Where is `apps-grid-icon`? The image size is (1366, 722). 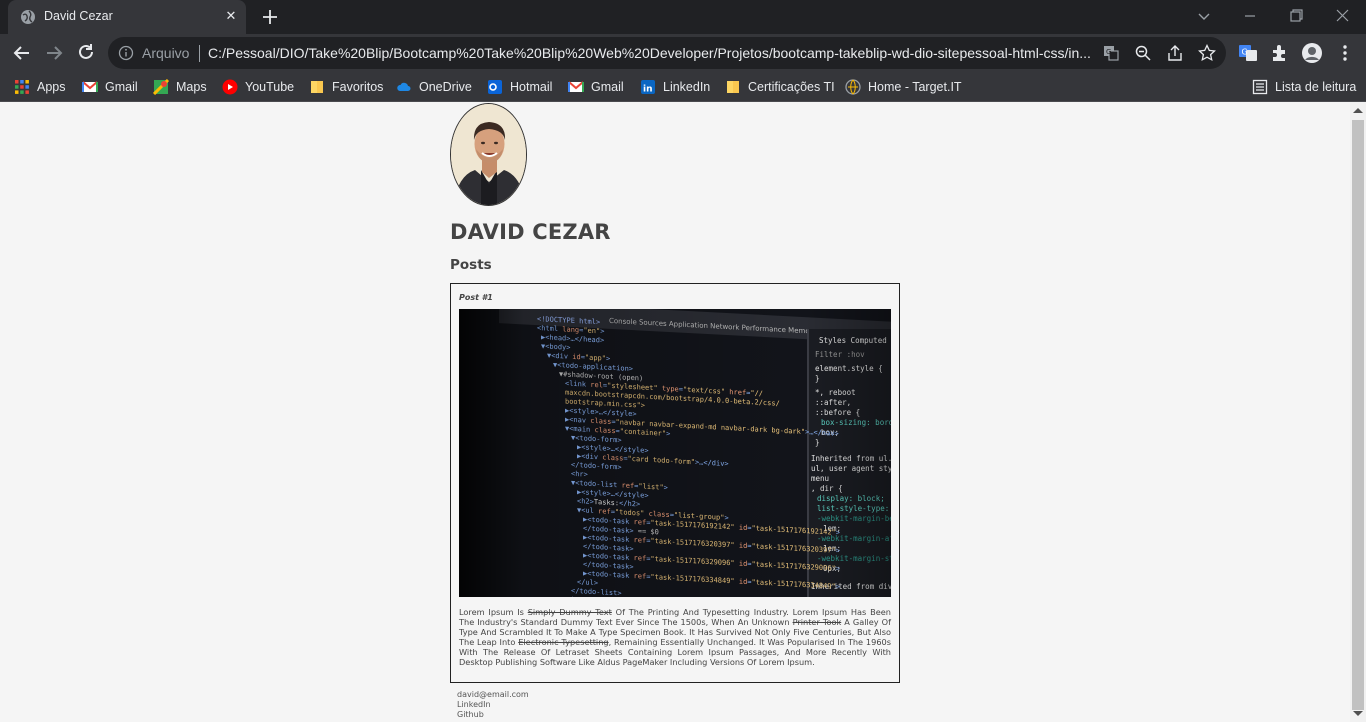 apps-grid-icon is located at coordinates (22, 87).